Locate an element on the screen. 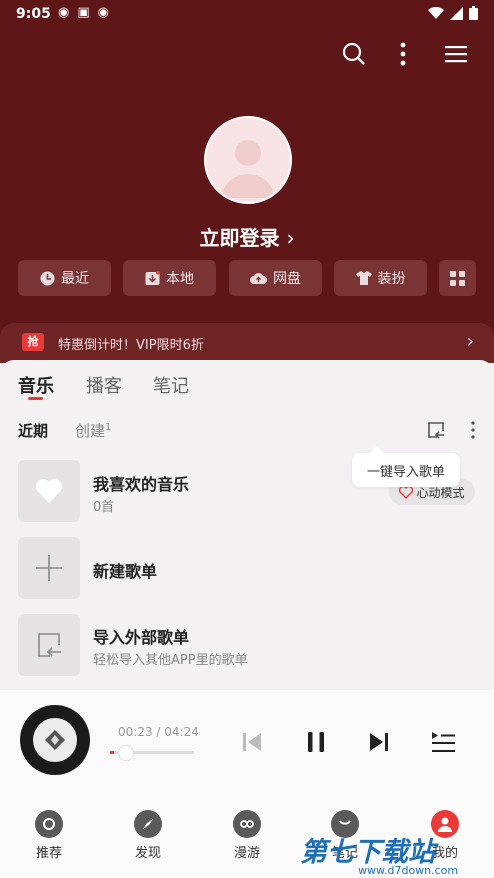 The width and height of the screenshot is (494, 878). radio-icon is located at coordinates (247, 824).